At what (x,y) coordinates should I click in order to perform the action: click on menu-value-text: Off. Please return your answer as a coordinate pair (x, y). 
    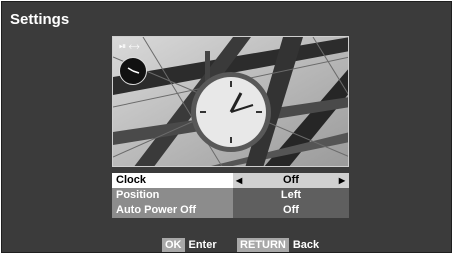
    Looking at the image, I should click on (291, 180).